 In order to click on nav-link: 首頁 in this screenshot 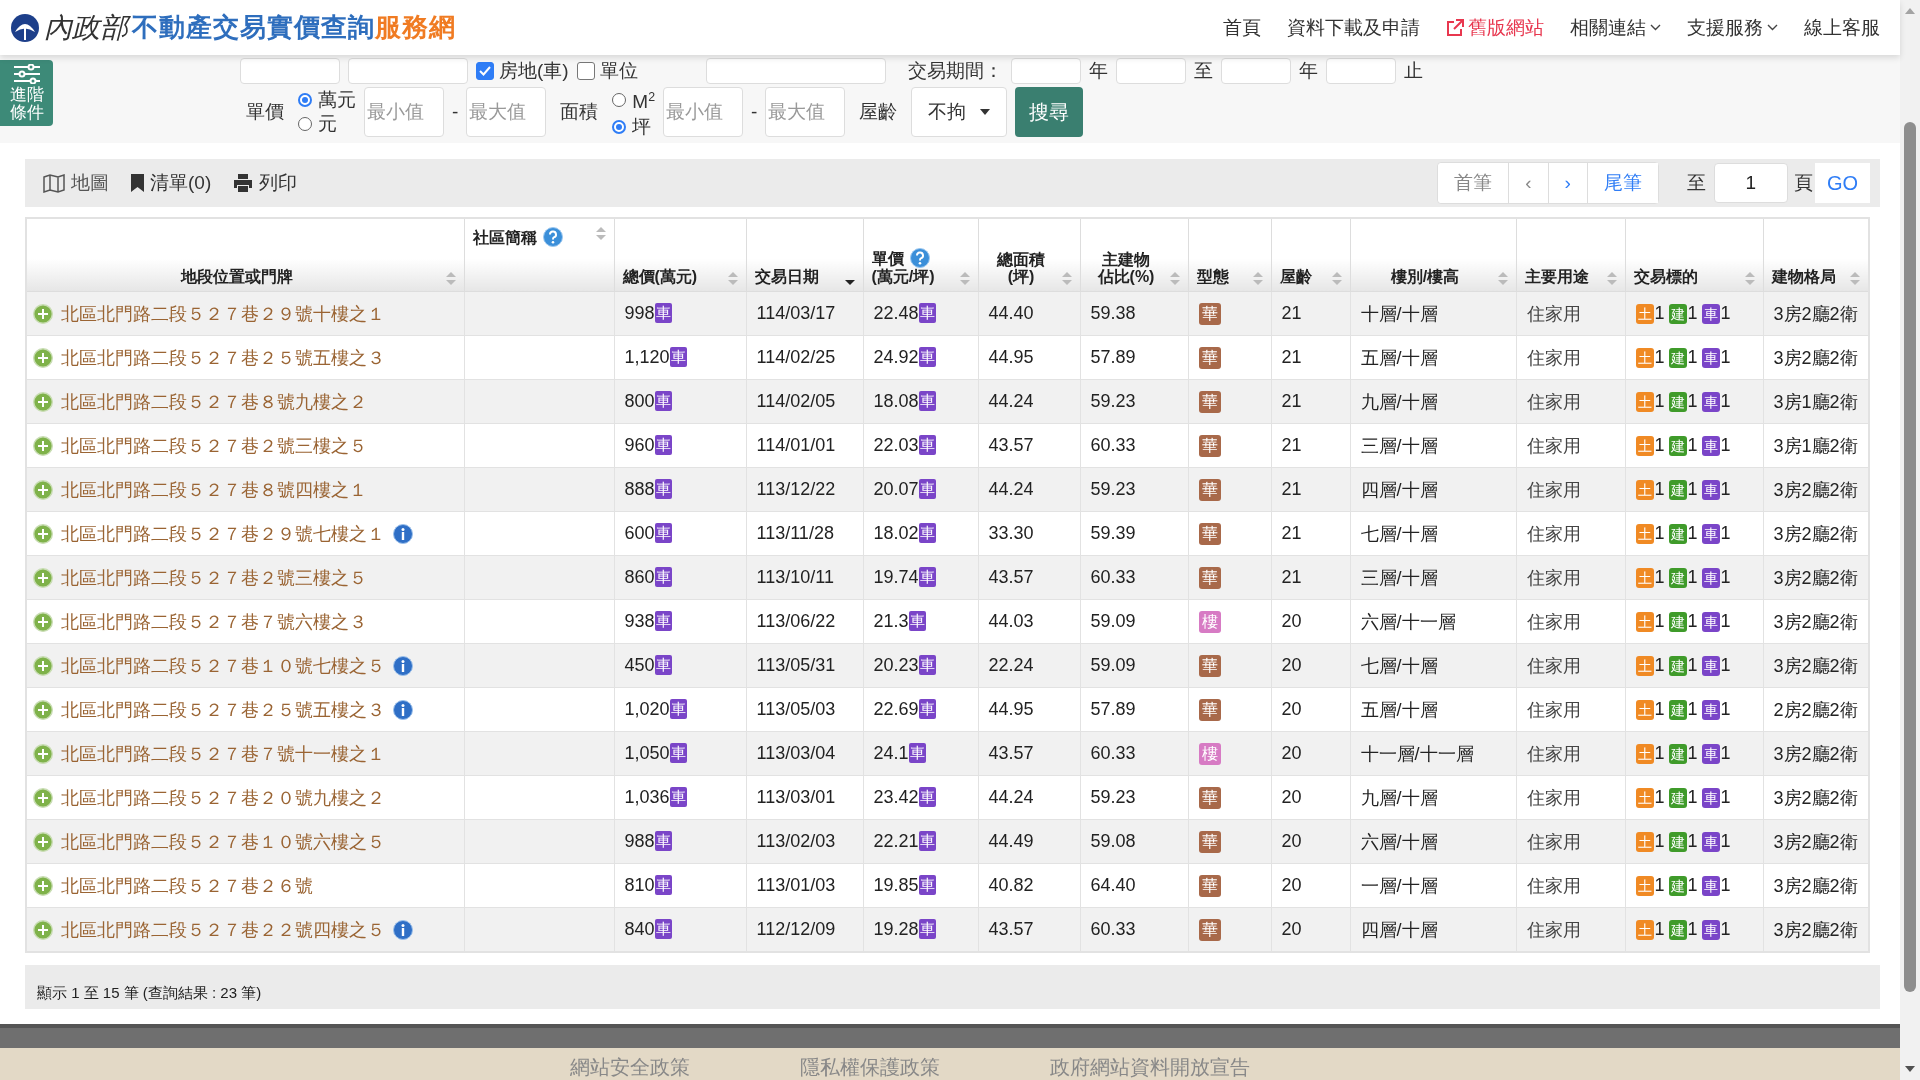, I will do `click(1242, 27)`.